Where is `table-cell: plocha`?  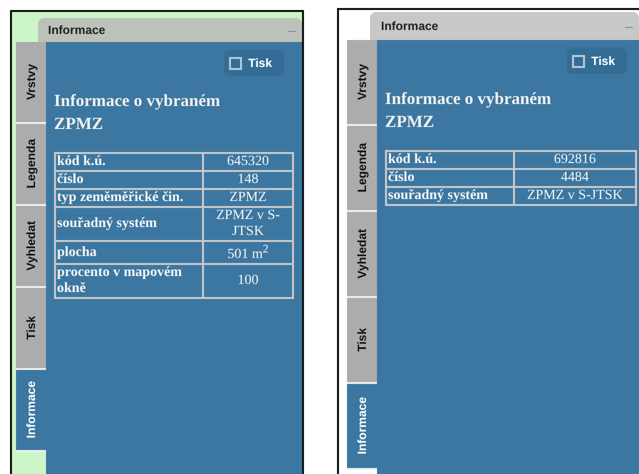
table-cell: plocha is located at coordinates (129, 252).